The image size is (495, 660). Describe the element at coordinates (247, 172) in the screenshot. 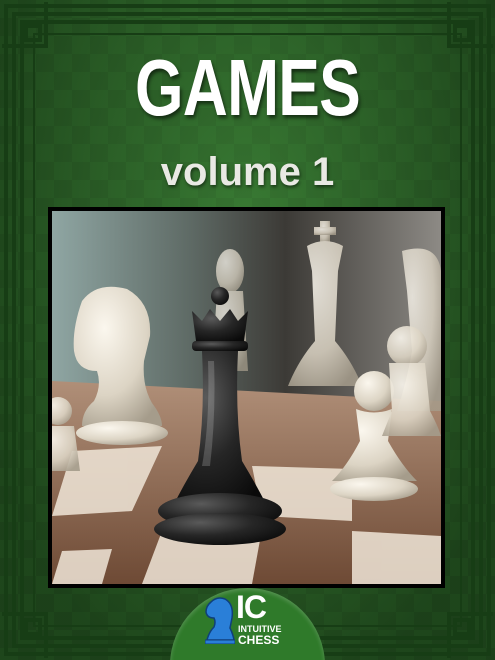

I see `cover-subtitle: volume 1` at that location.